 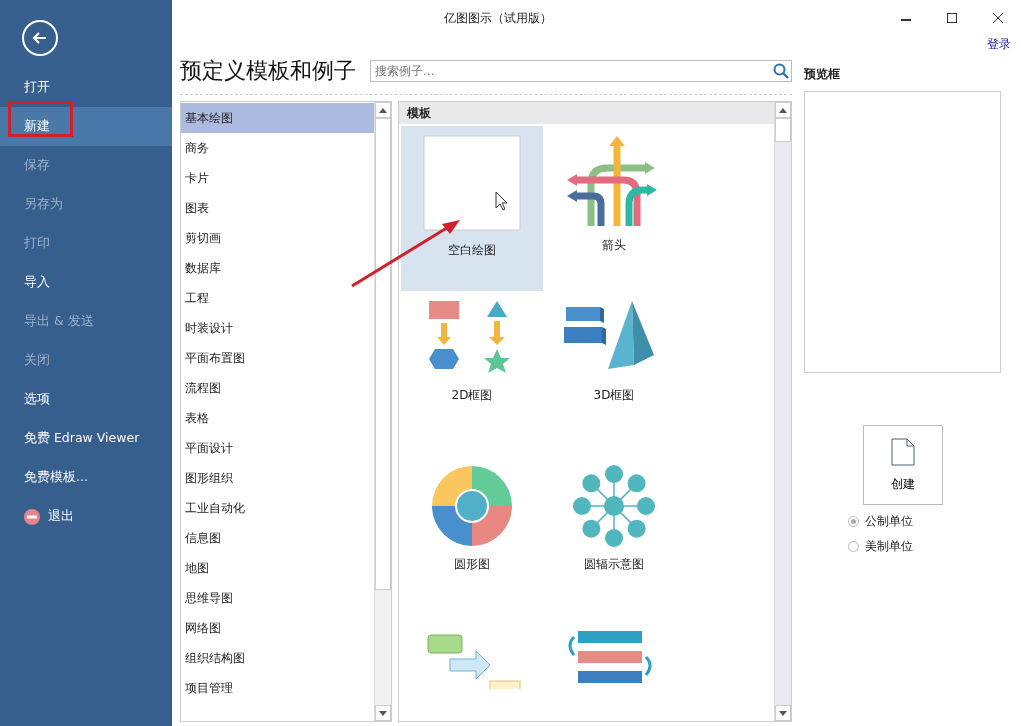 What do you see at coordinates (277, 298) in the screenshot?
I see `category-item: 工程` at bounding box center [277, 298].